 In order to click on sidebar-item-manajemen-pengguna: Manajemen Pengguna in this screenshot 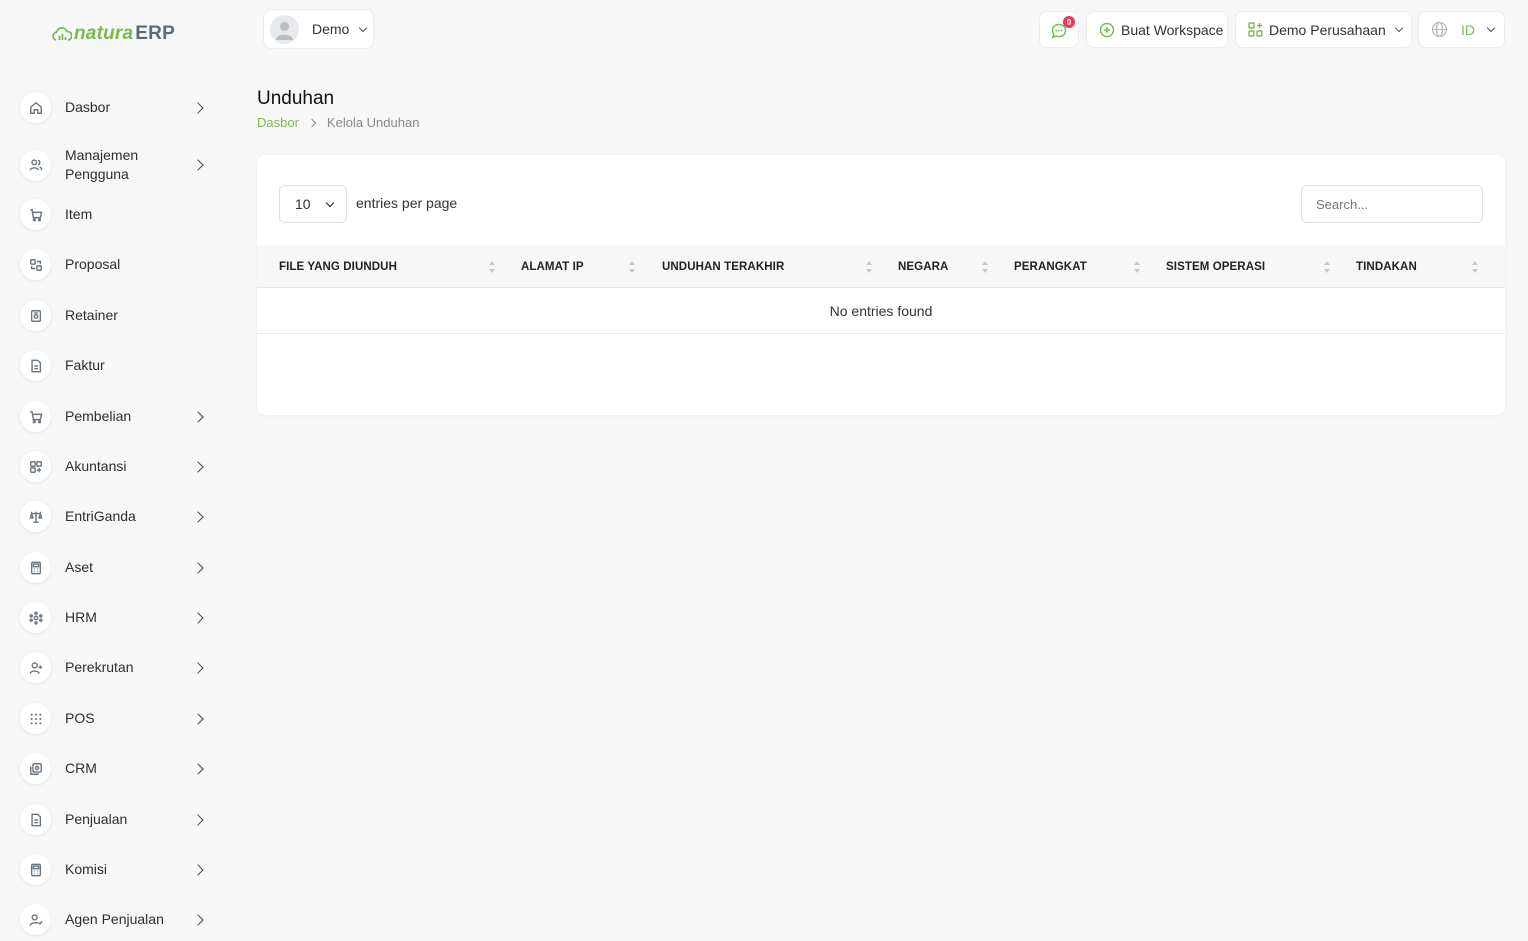, I will do `click(118, 165)`.